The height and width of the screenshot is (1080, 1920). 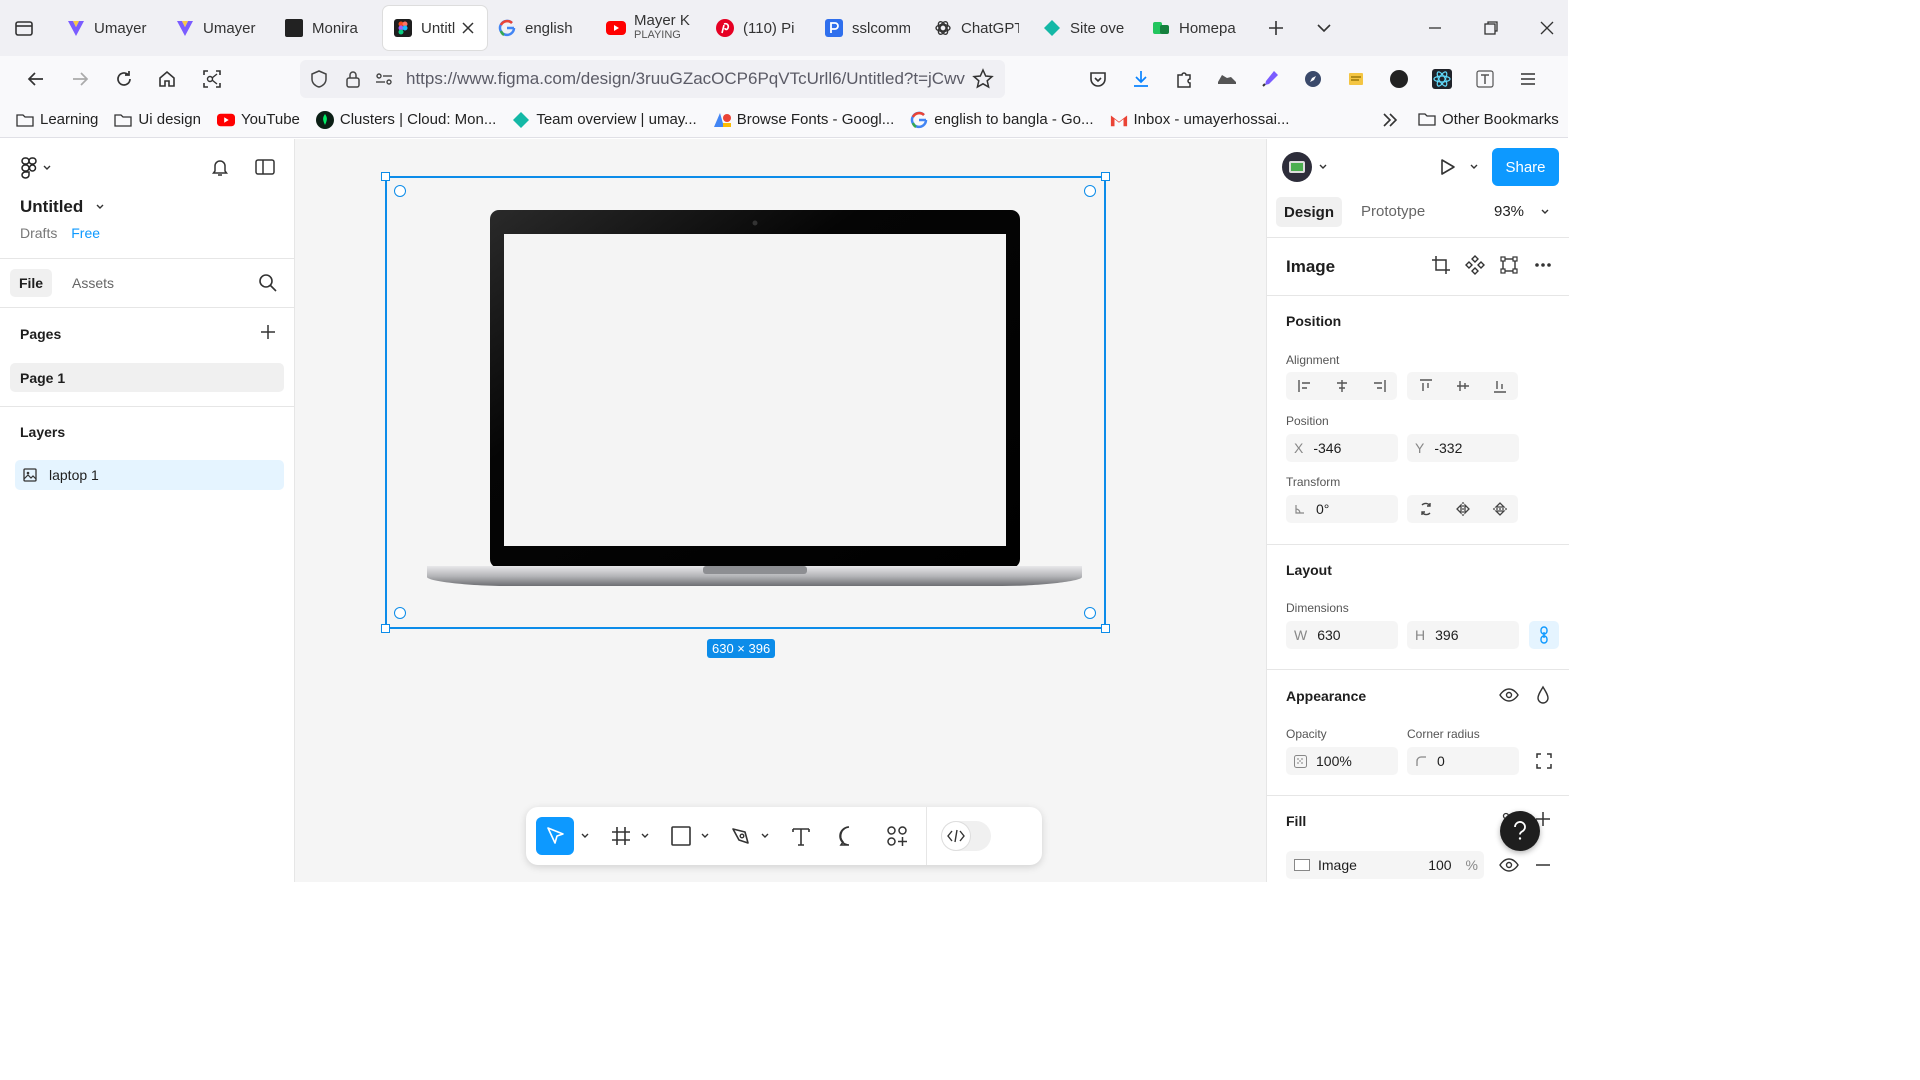 I want to click on forward-button, so click(x=80, y=79).